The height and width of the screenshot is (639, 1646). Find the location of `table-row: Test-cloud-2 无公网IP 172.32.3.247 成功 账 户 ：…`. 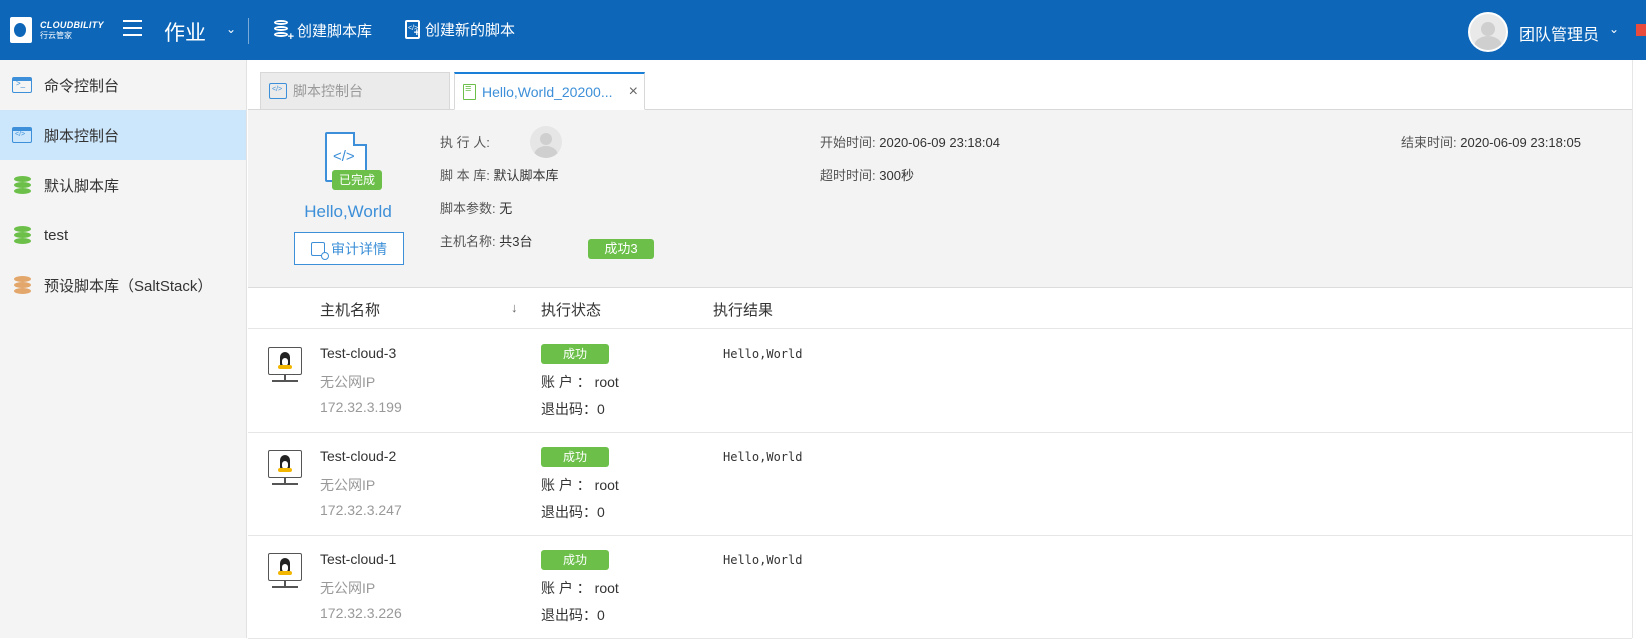

table-row: Test-cloud-2 无公网IP 172.32.3.247 成功 账 户 ：… is located at coordinates (940, 484).